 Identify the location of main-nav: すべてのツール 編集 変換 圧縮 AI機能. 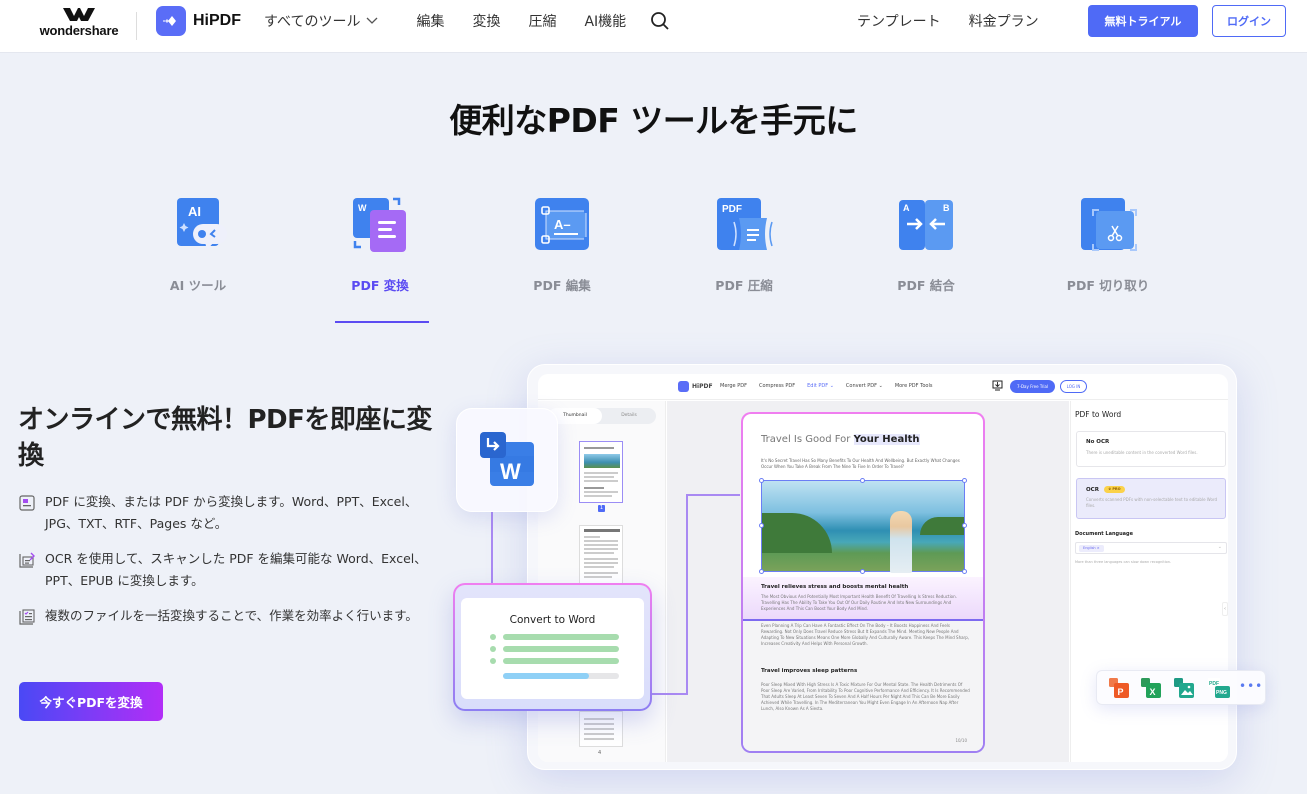
(459, 21).